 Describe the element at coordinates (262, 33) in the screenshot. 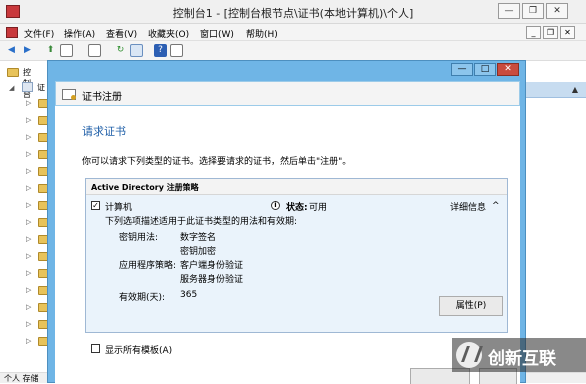

I see `menu-help: 帮助(H)` at that location.